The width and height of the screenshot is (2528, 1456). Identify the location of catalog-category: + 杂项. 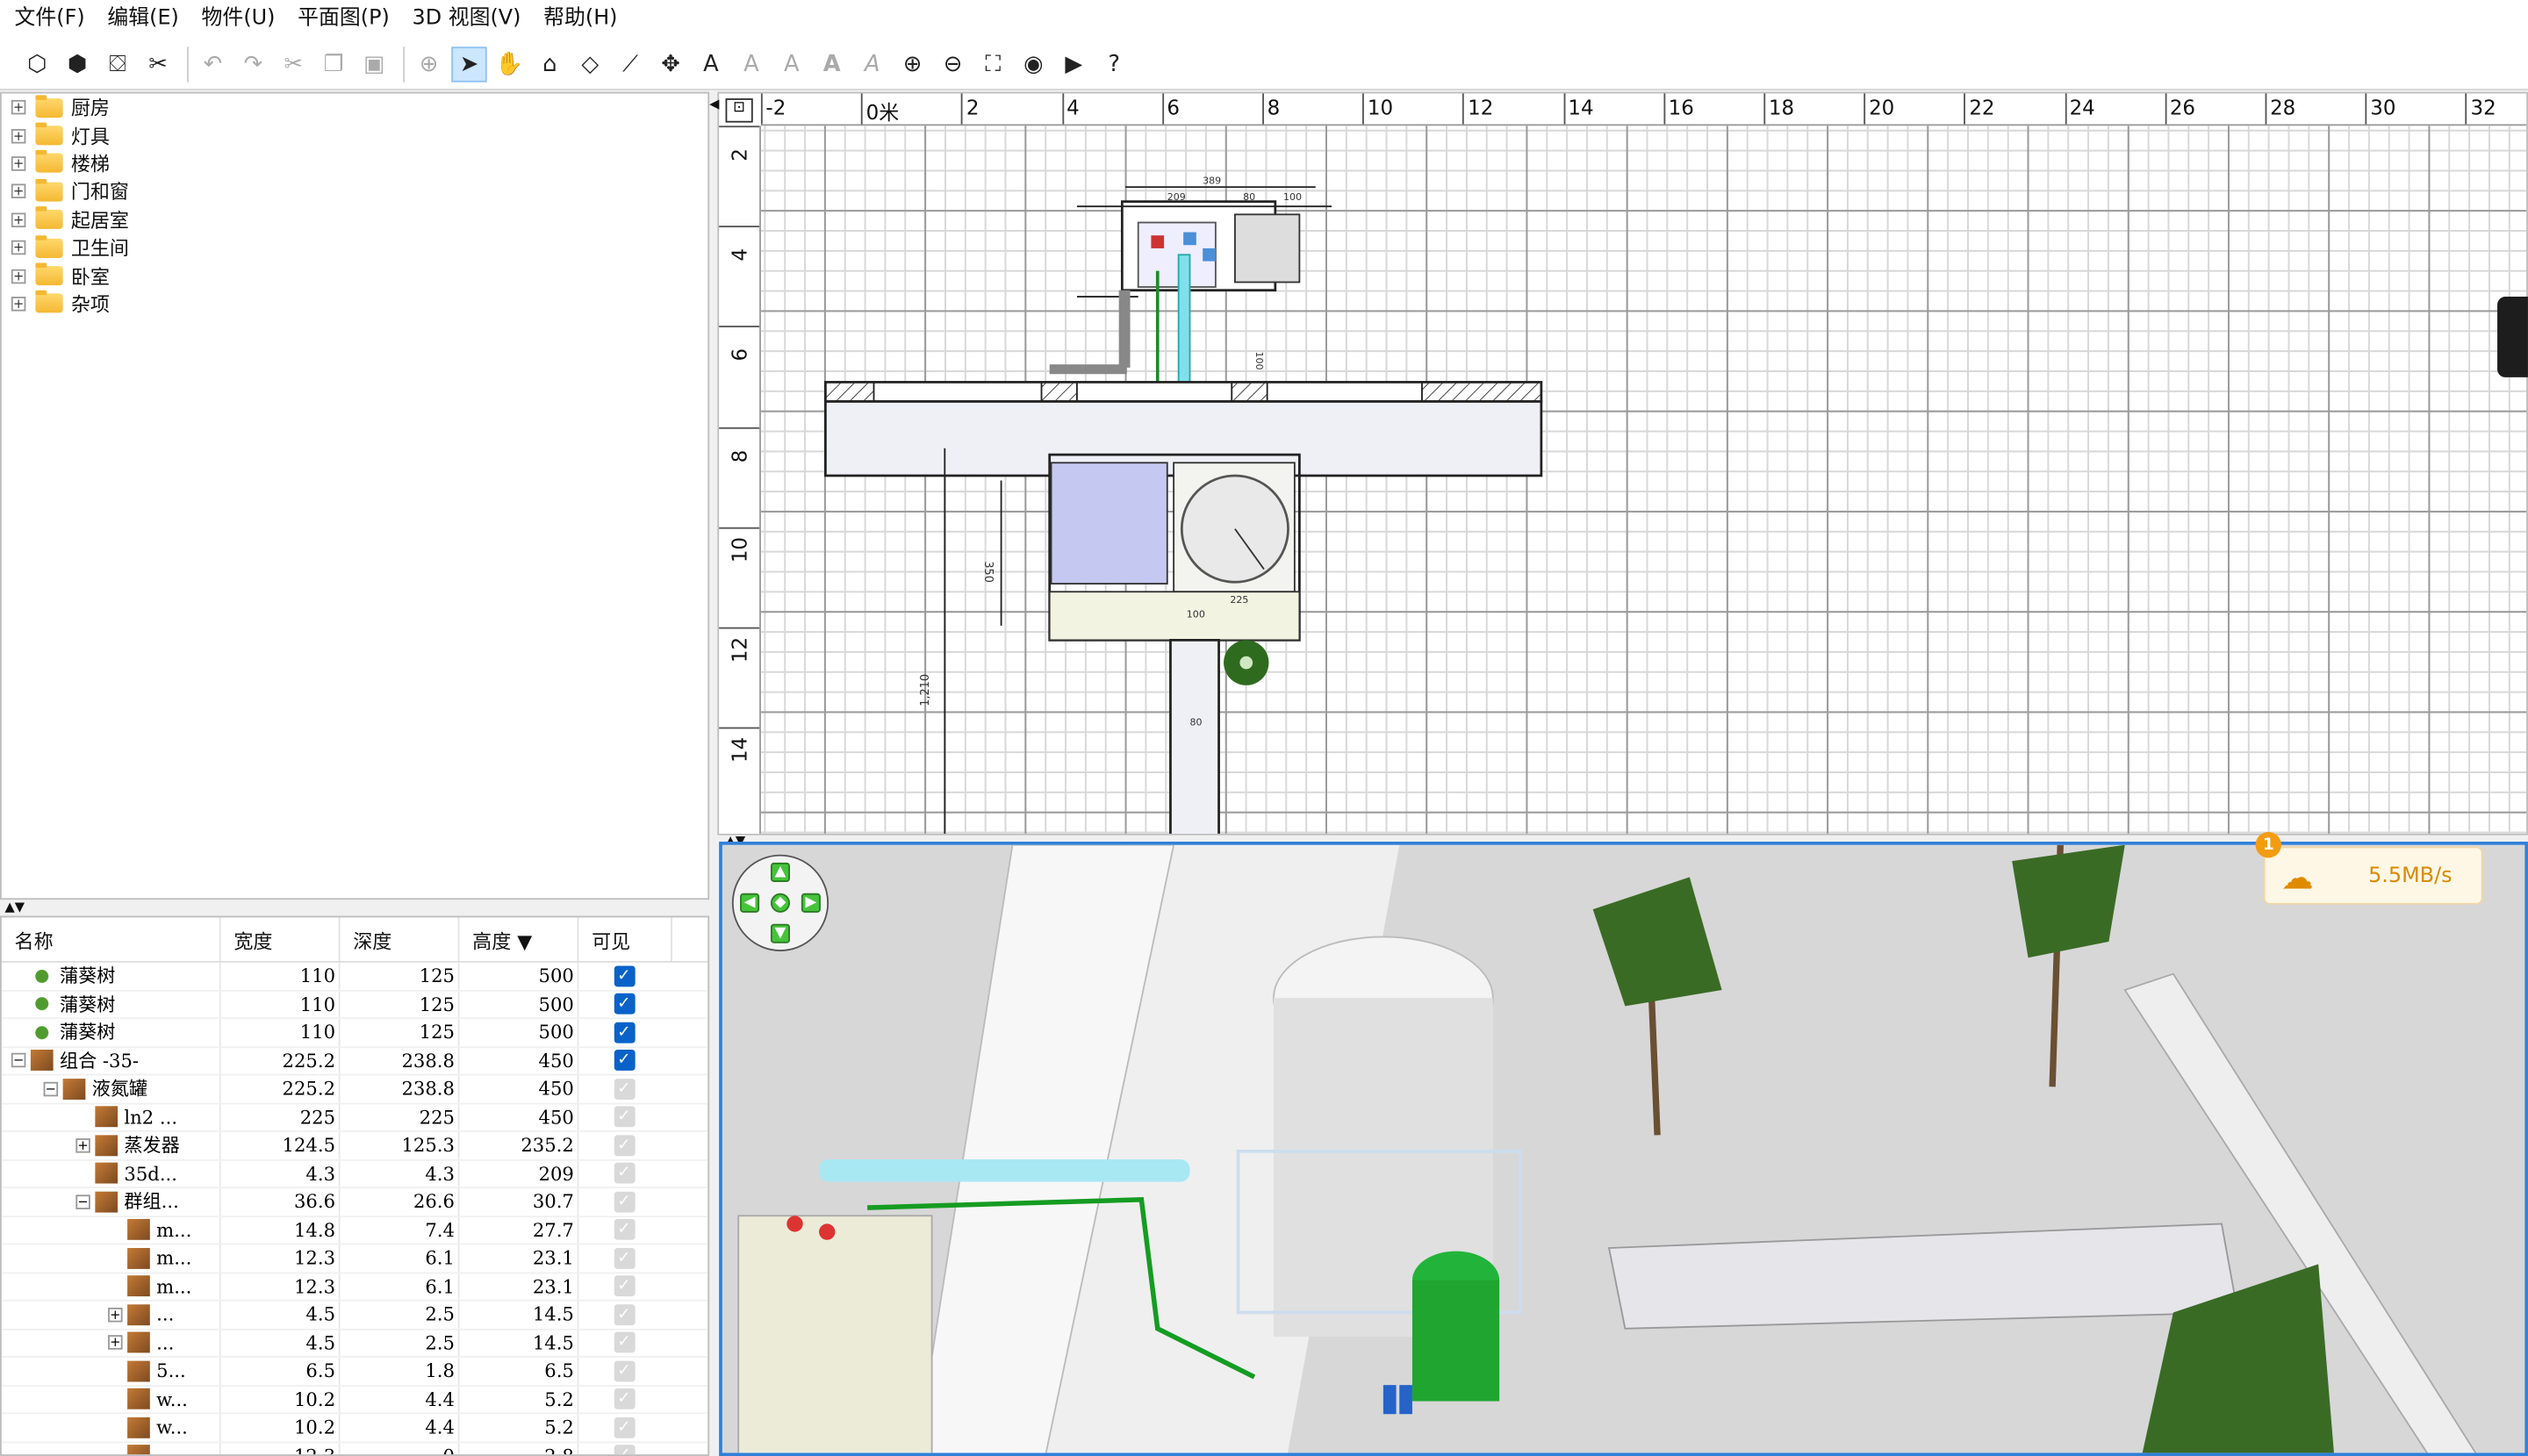
(354, 304).